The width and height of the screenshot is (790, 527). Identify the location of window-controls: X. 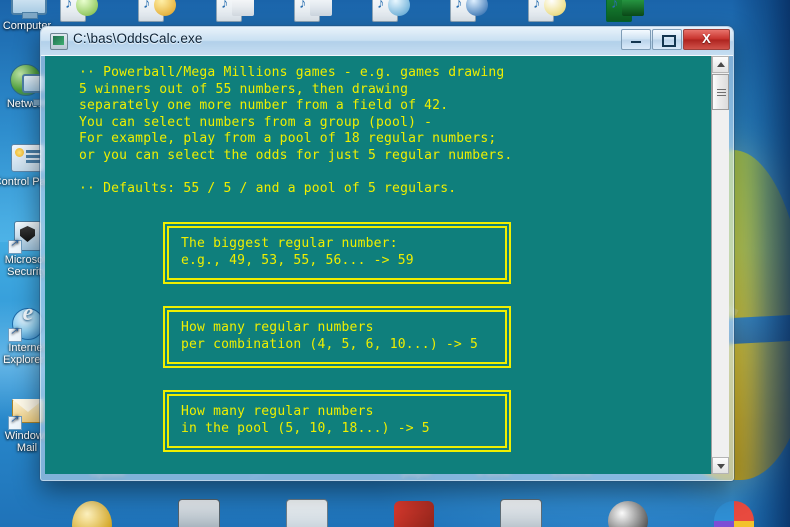
(675, 39).